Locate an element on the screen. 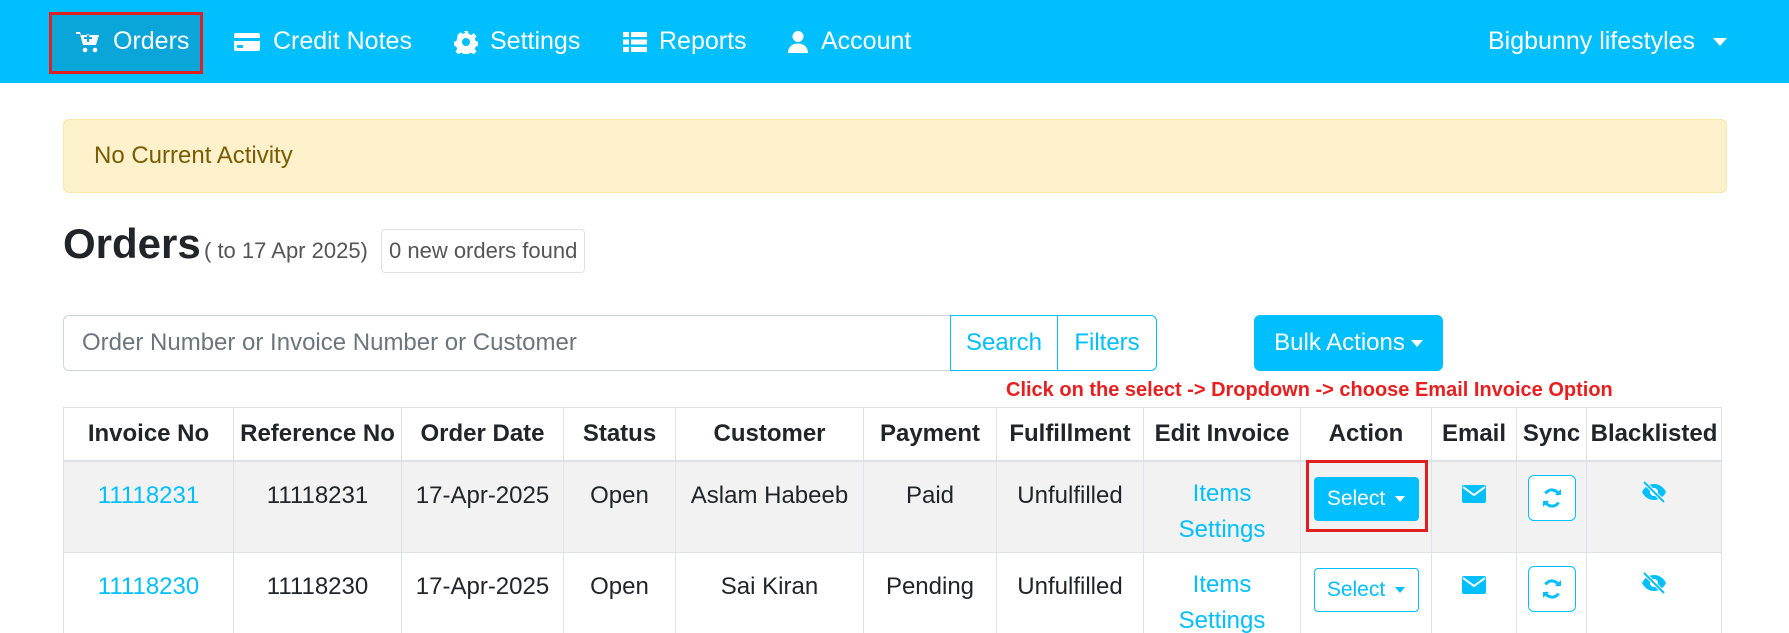 The height and width of the screenshot is (633, 1789). column-header: Status is located at coordinates (619, 434).